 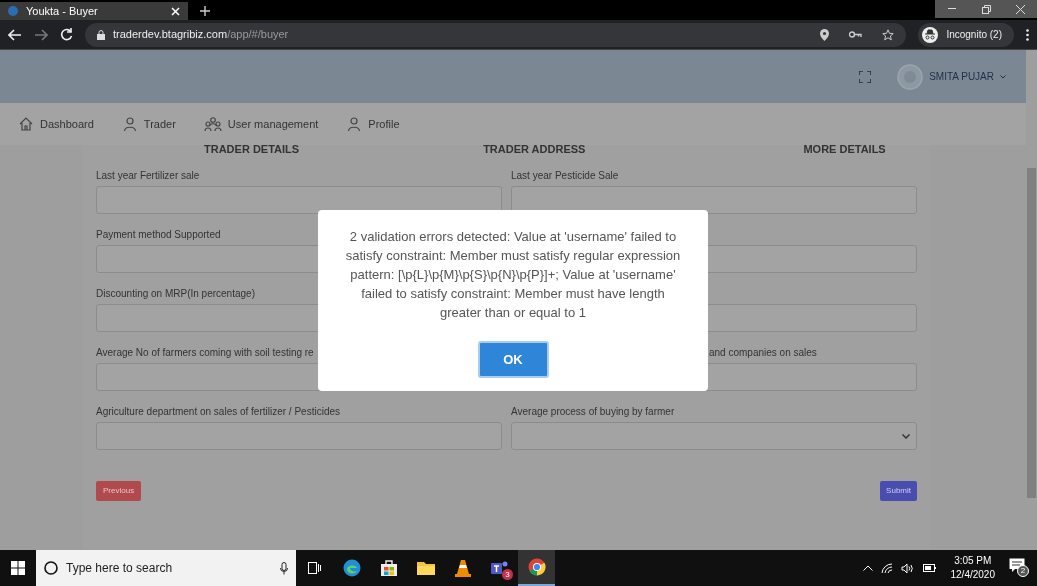 I want to click on notification-badge: 3, so click(x=507, y=574).